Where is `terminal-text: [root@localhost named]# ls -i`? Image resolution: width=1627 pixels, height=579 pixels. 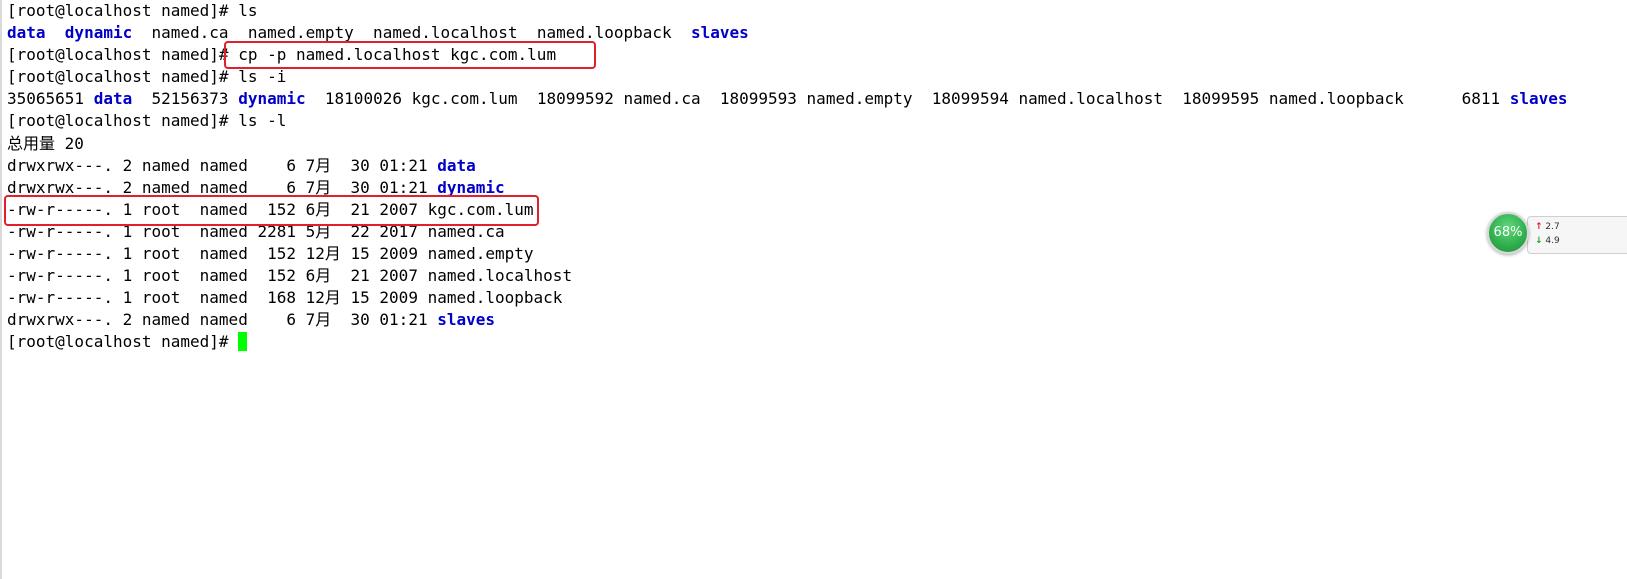 terminal-text: [root@localhost named]# ls -i is located at coordinates (147, 77).